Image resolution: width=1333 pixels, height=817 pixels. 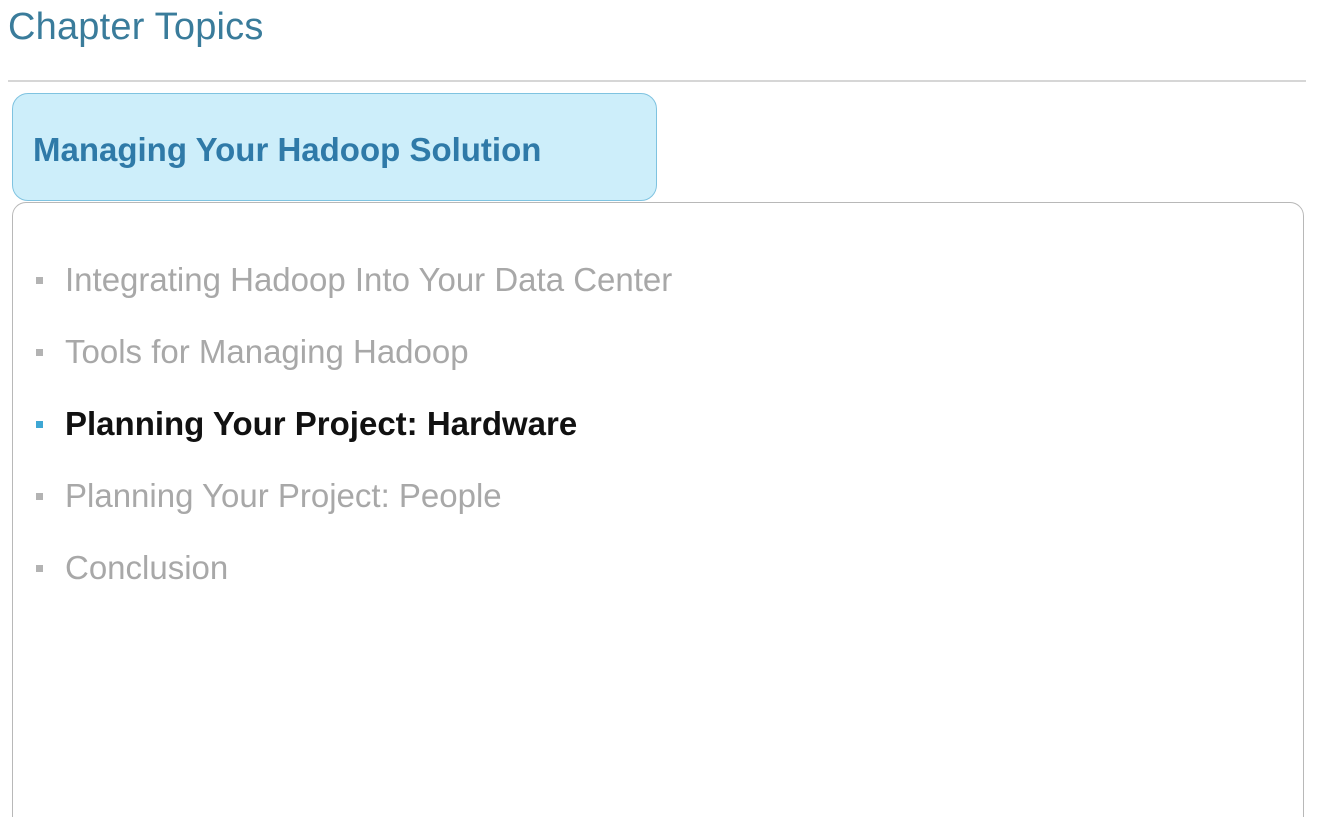 I want to click on topic-item-conclusion: Conclusion, so click(x=354, y=568).